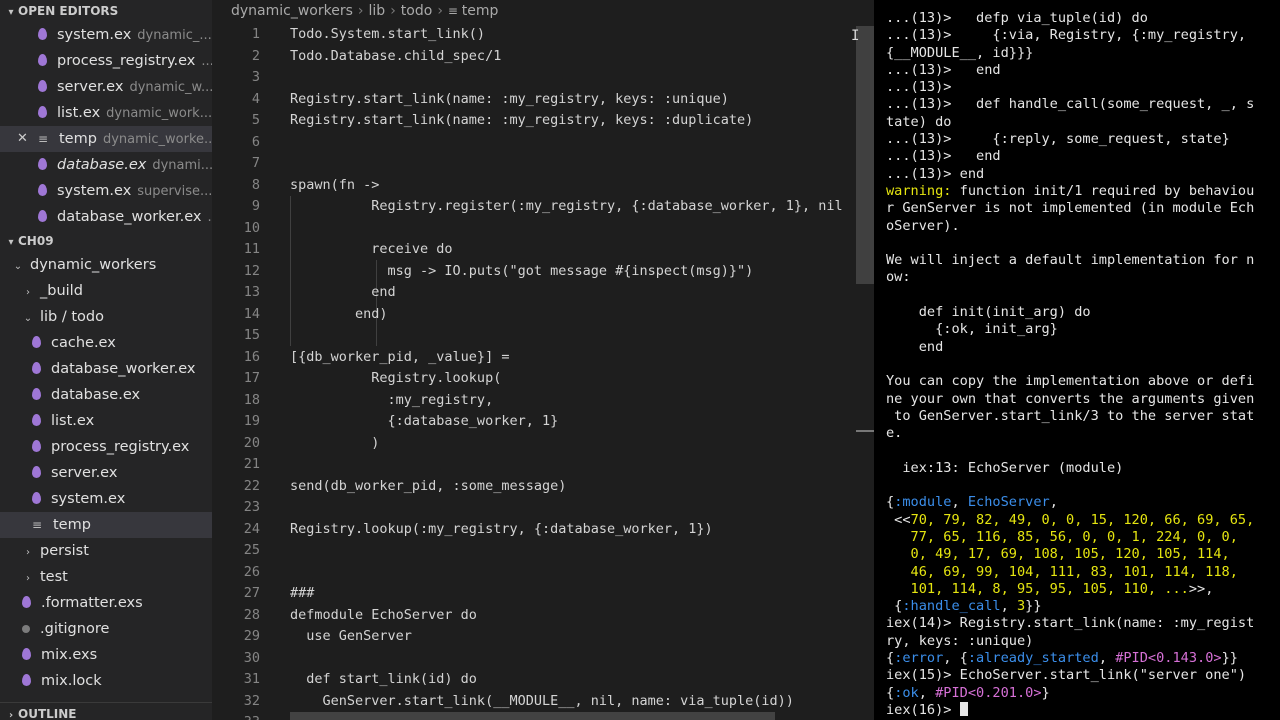  What do you see at coordinates (106, 655) in the screenshot?
I see `tree-item: mix.exs` at bounding box center [106, 655].